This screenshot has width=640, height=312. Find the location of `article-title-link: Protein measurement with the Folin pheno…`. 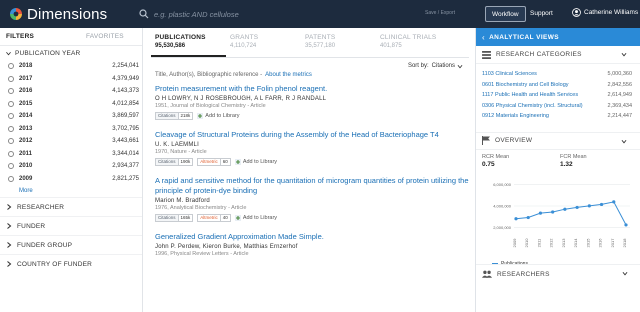

article-title-link: Protein measurement with the Folin pheno… is located at coordinates (312, 89).